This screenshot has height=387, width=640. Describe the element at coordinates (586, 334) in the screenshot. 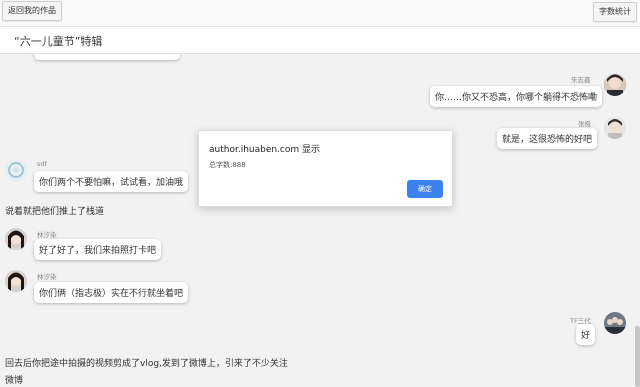

I see `chat-bubble: 好` at that location.